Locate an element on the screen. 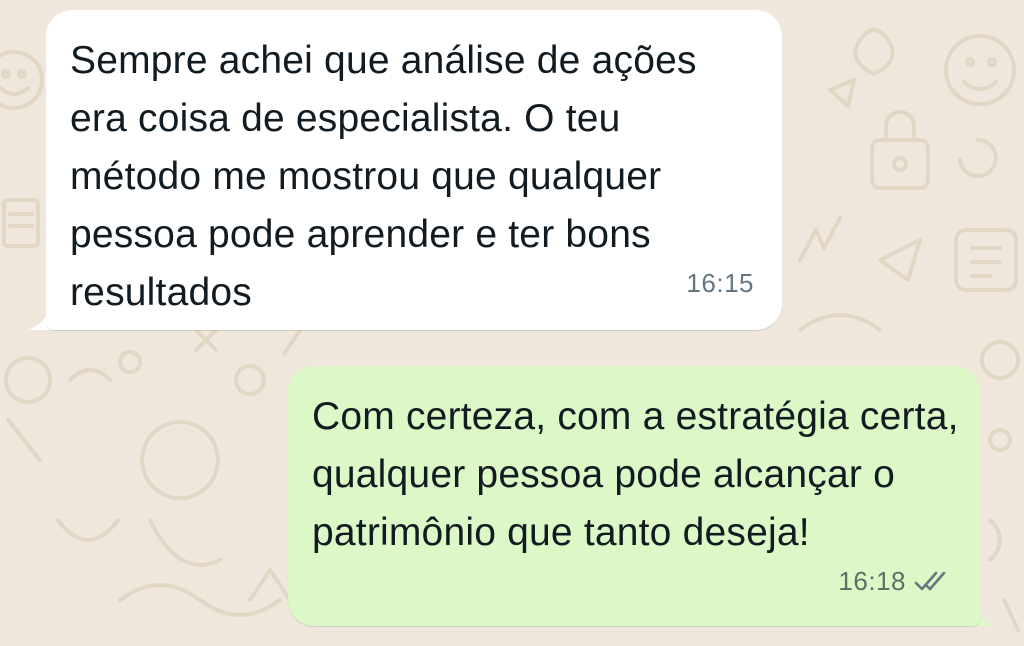  incoming-message-meta: 16:15 is located at coordinates (720, 283).